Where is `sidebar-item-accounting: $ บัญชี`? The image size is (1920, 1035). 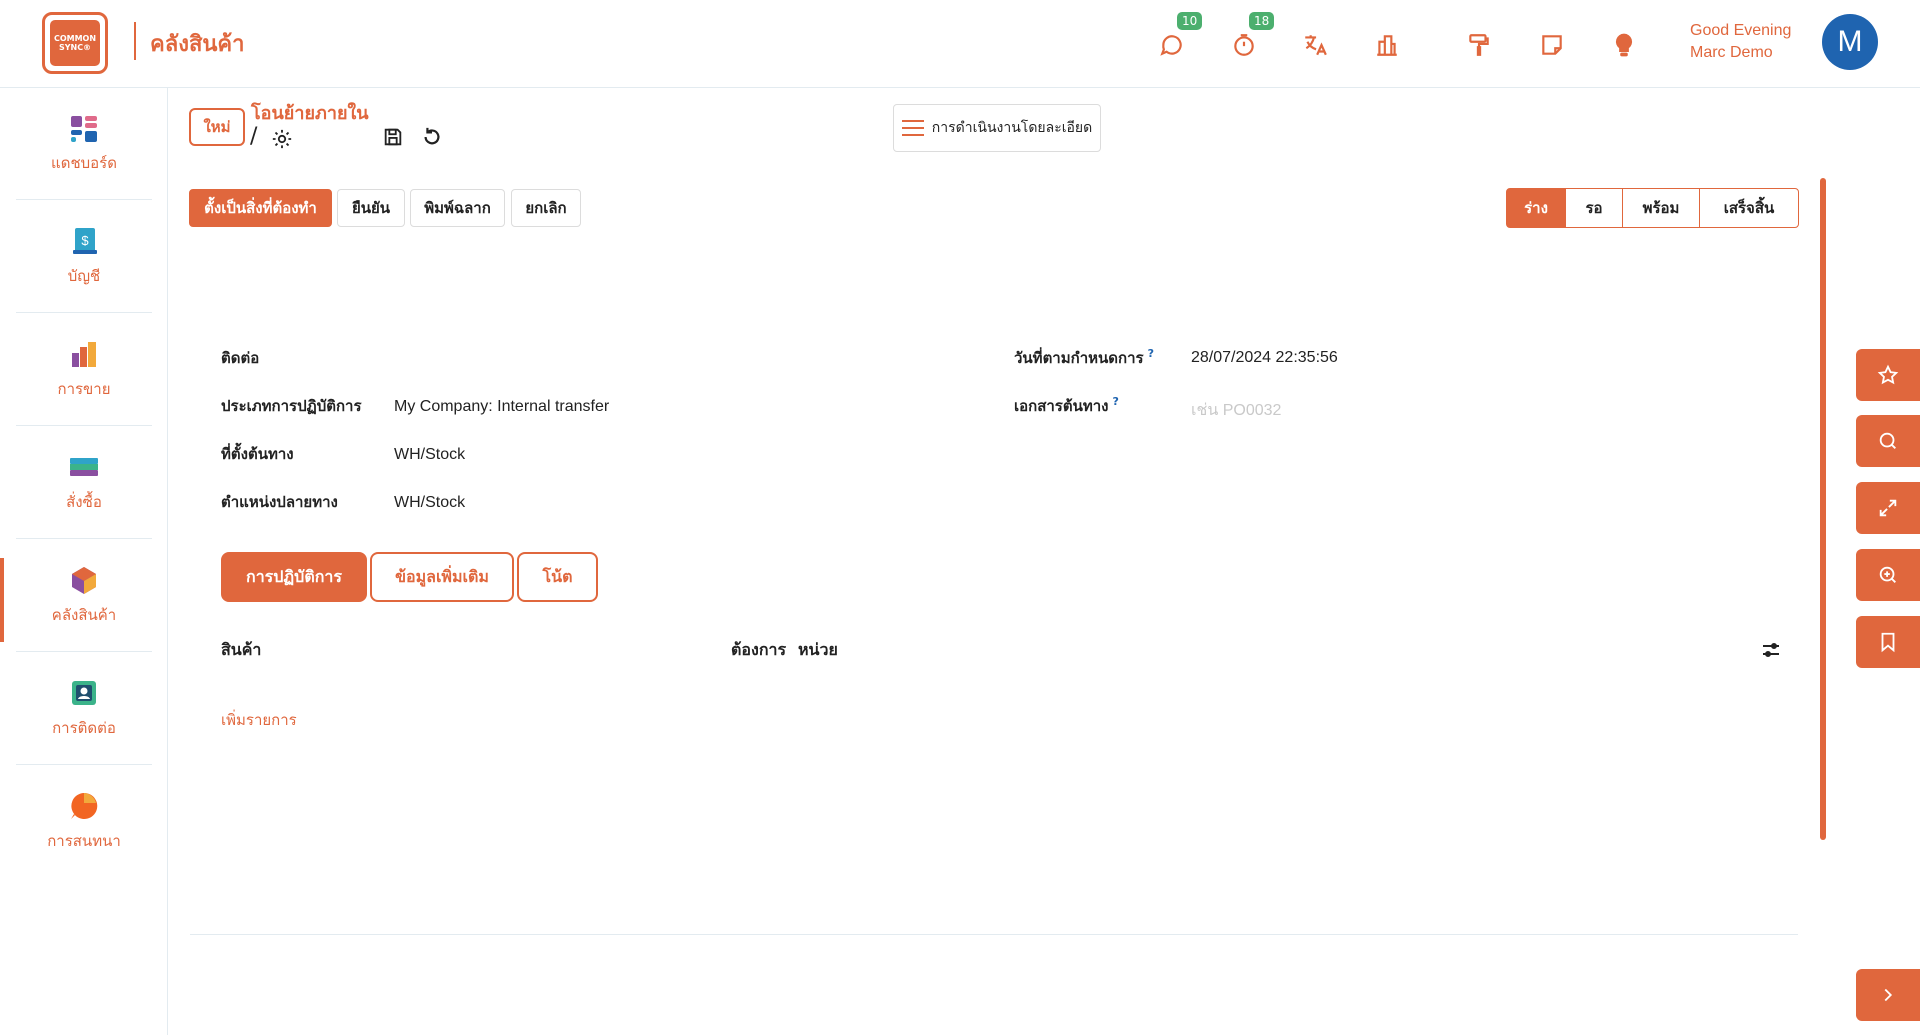
sidebar-item-accounting: $ บัญชี is located at coordinates (84, 257).